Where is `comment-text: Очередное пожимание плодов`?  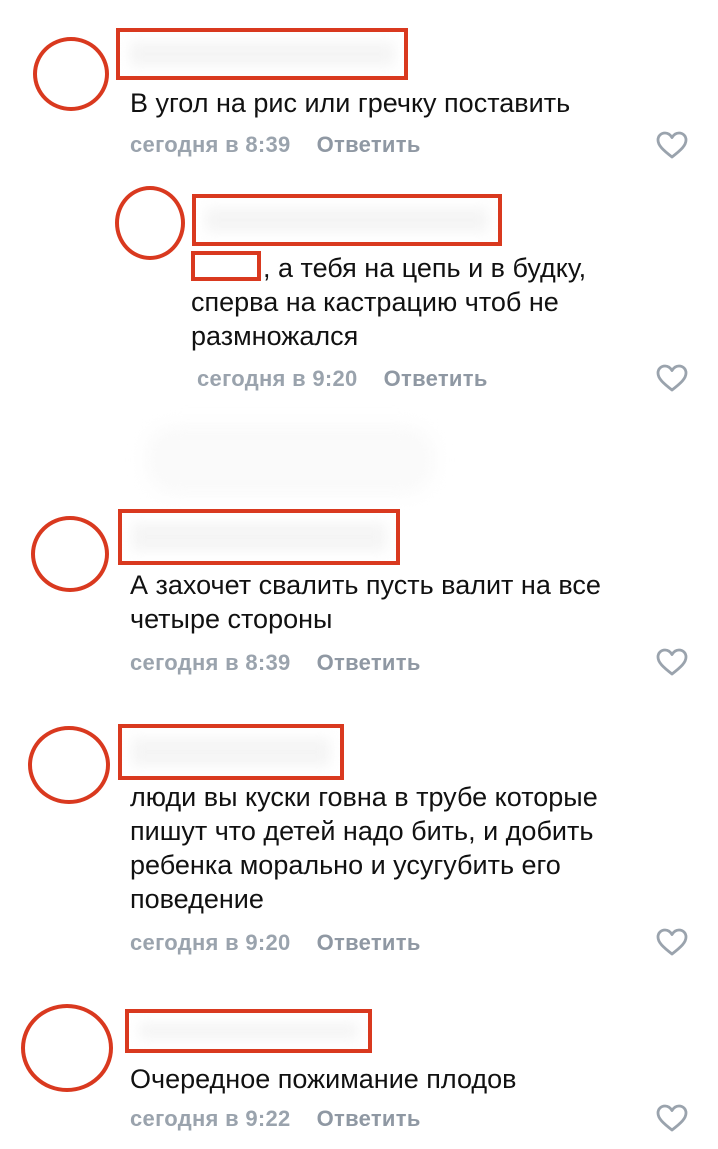
comment-text: Очередное пожимание плодов is located at coordinates (323, 1079).